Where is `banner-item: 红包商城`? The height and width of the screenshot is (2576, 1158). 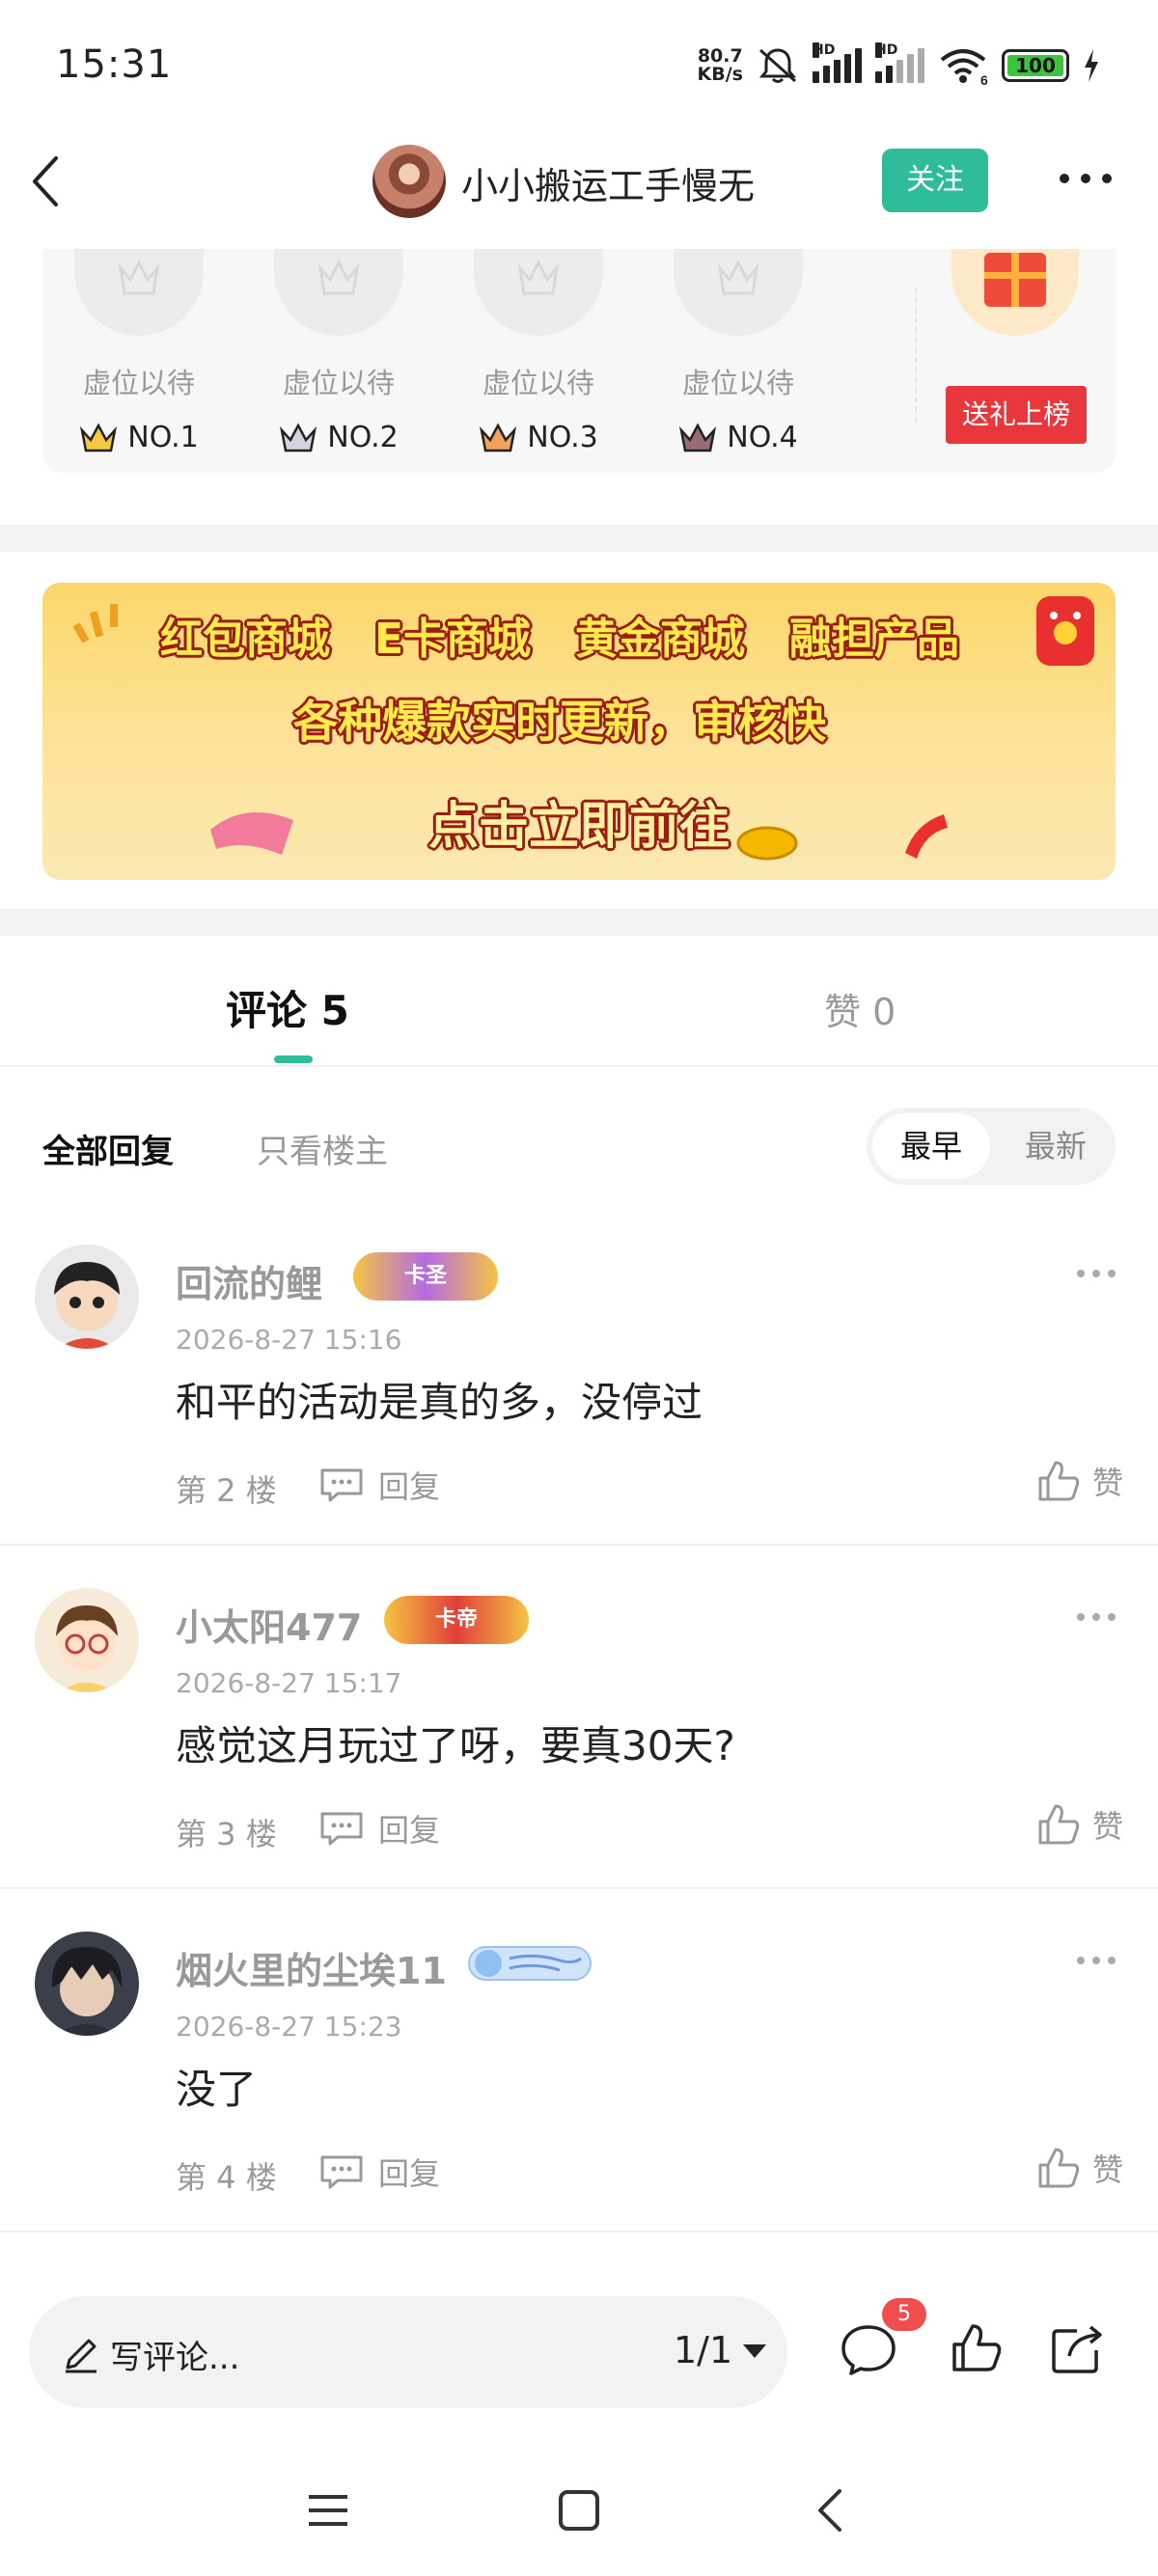
banner-item: 红包商城 is located at coordinates (244, 639).